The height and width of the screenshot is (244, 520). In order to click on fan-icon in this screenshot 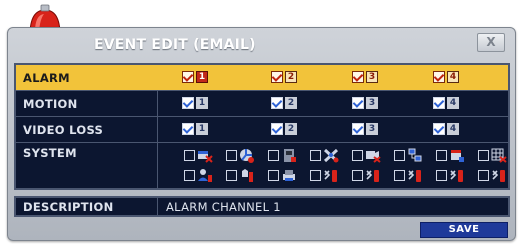, I will do `click(247, 156)`.